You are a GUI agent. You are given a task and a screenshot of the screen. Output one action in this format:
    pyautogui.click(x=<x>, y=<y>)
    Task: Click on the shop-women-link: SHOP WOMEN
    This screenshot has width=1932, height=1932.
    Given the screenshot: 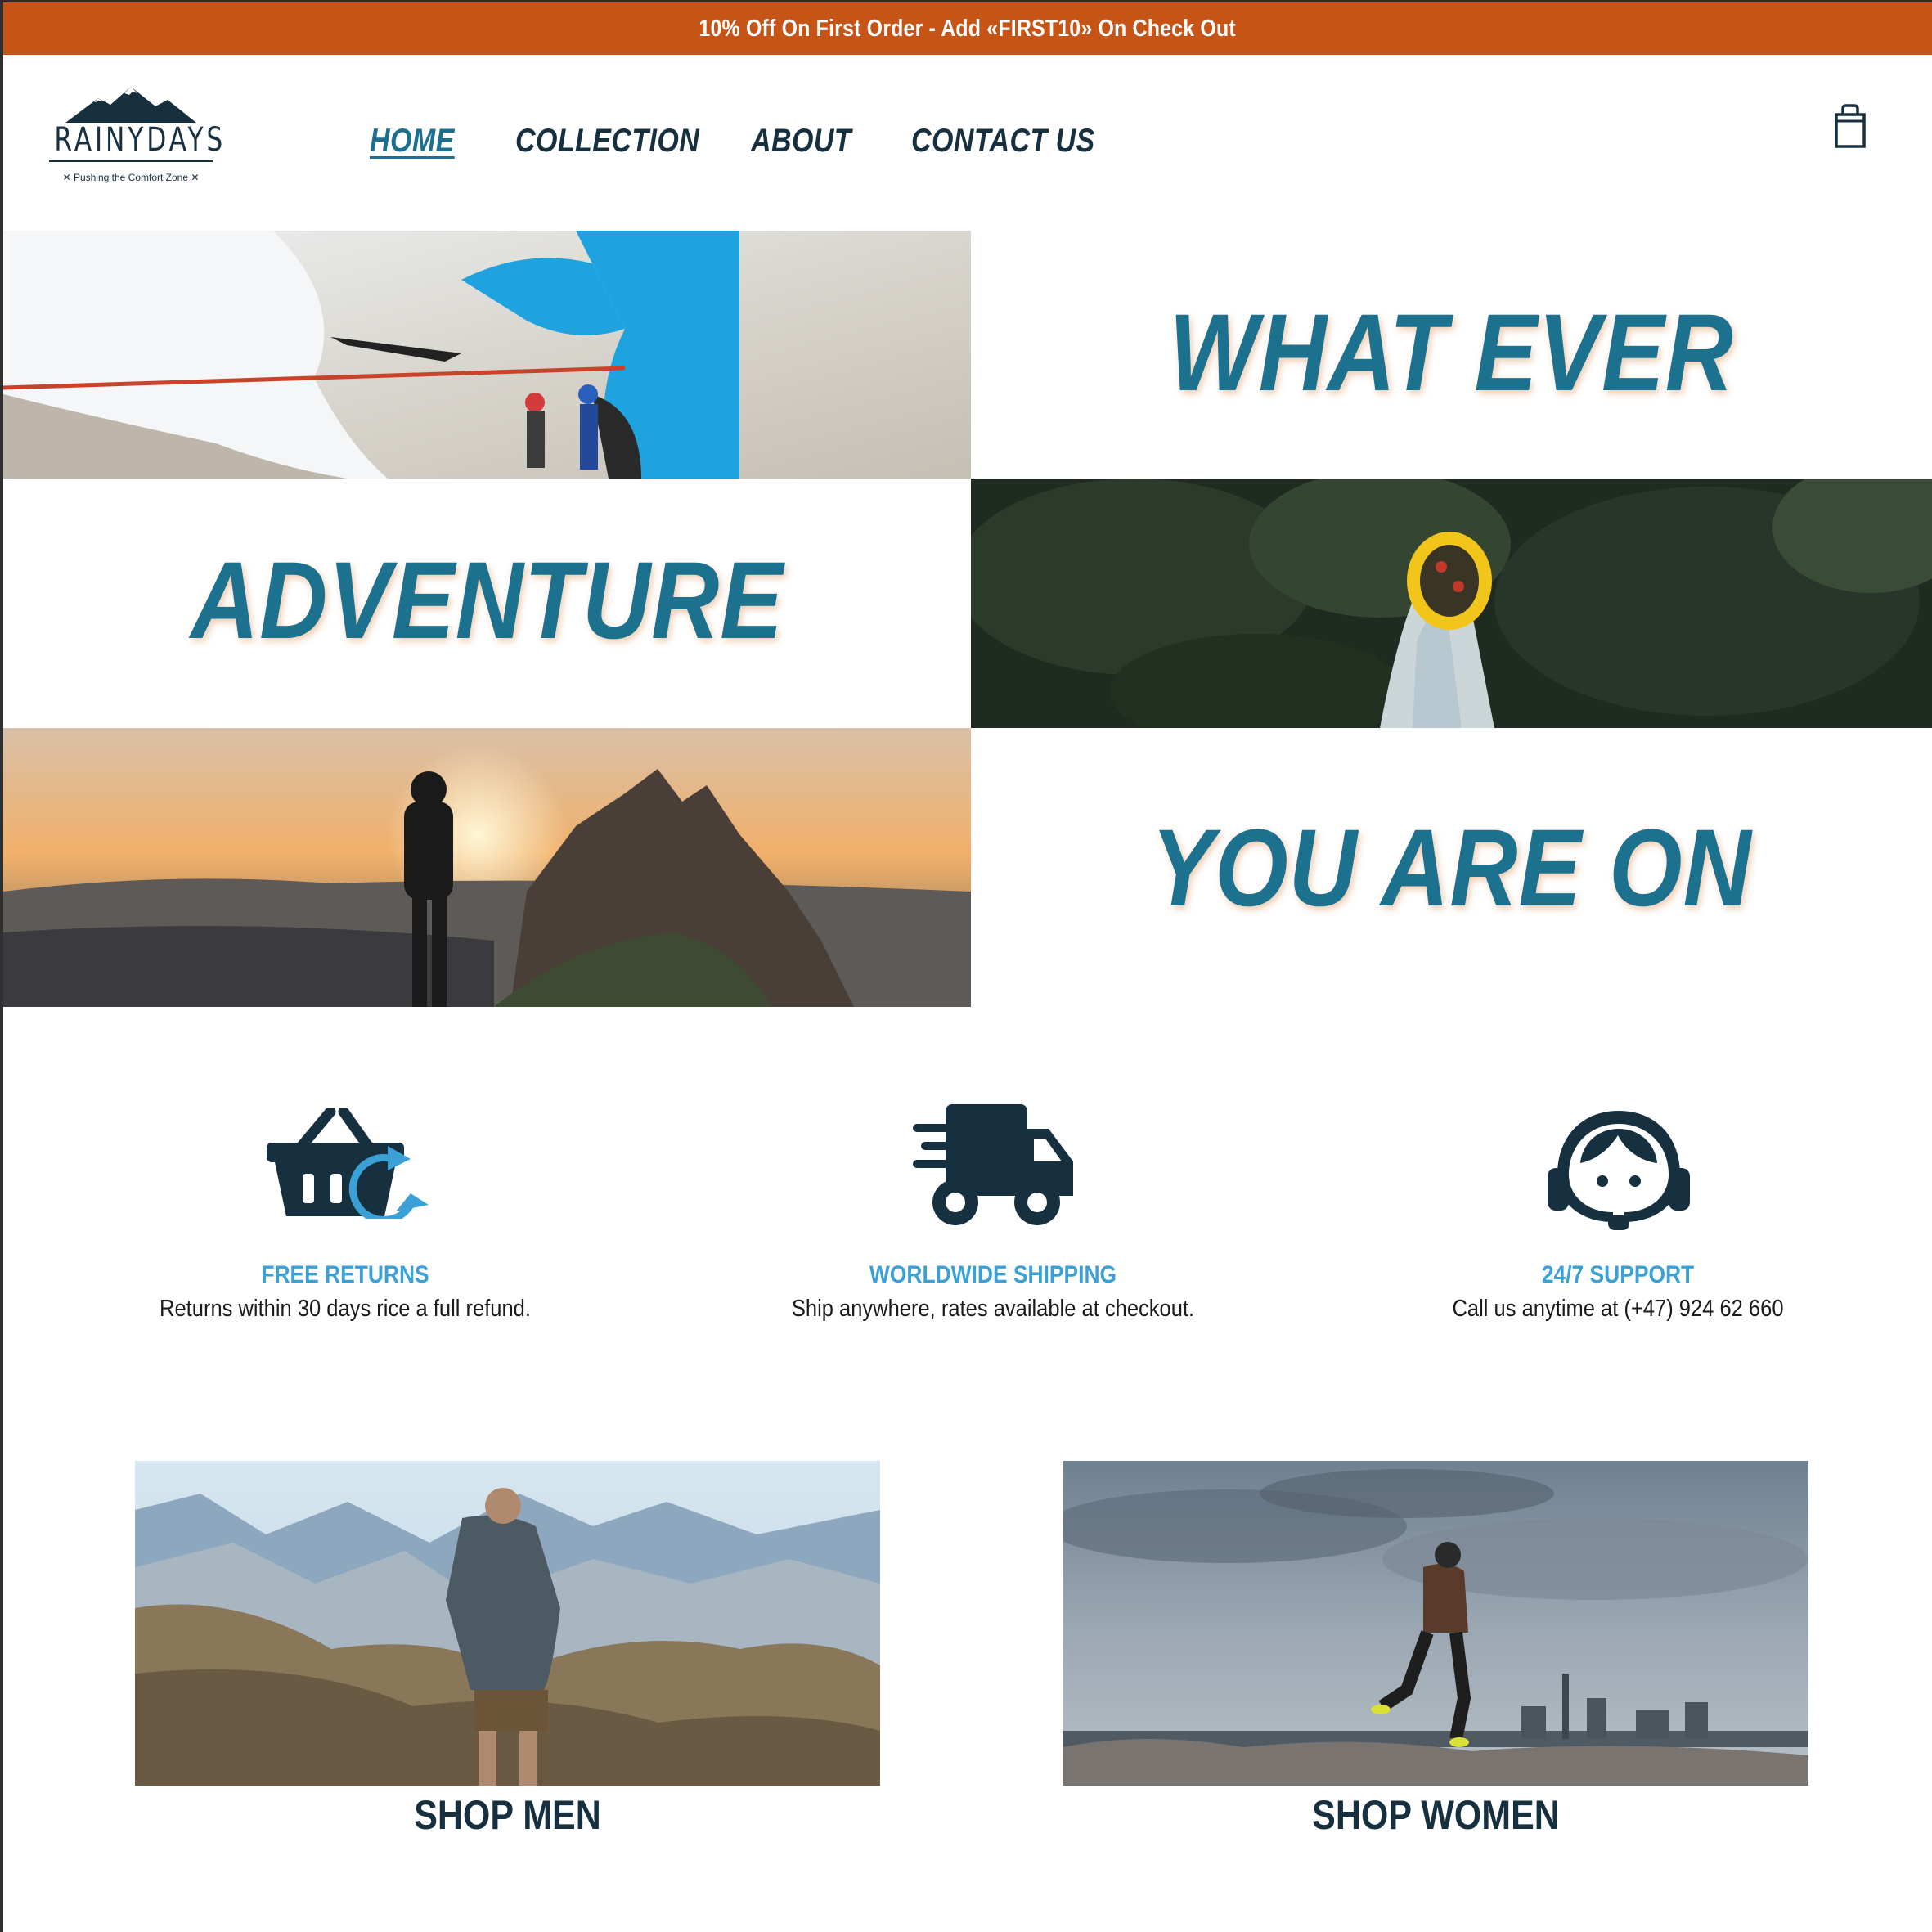 What is the action you would take?
    pyautogui.click(x=1436, y=1815)
    